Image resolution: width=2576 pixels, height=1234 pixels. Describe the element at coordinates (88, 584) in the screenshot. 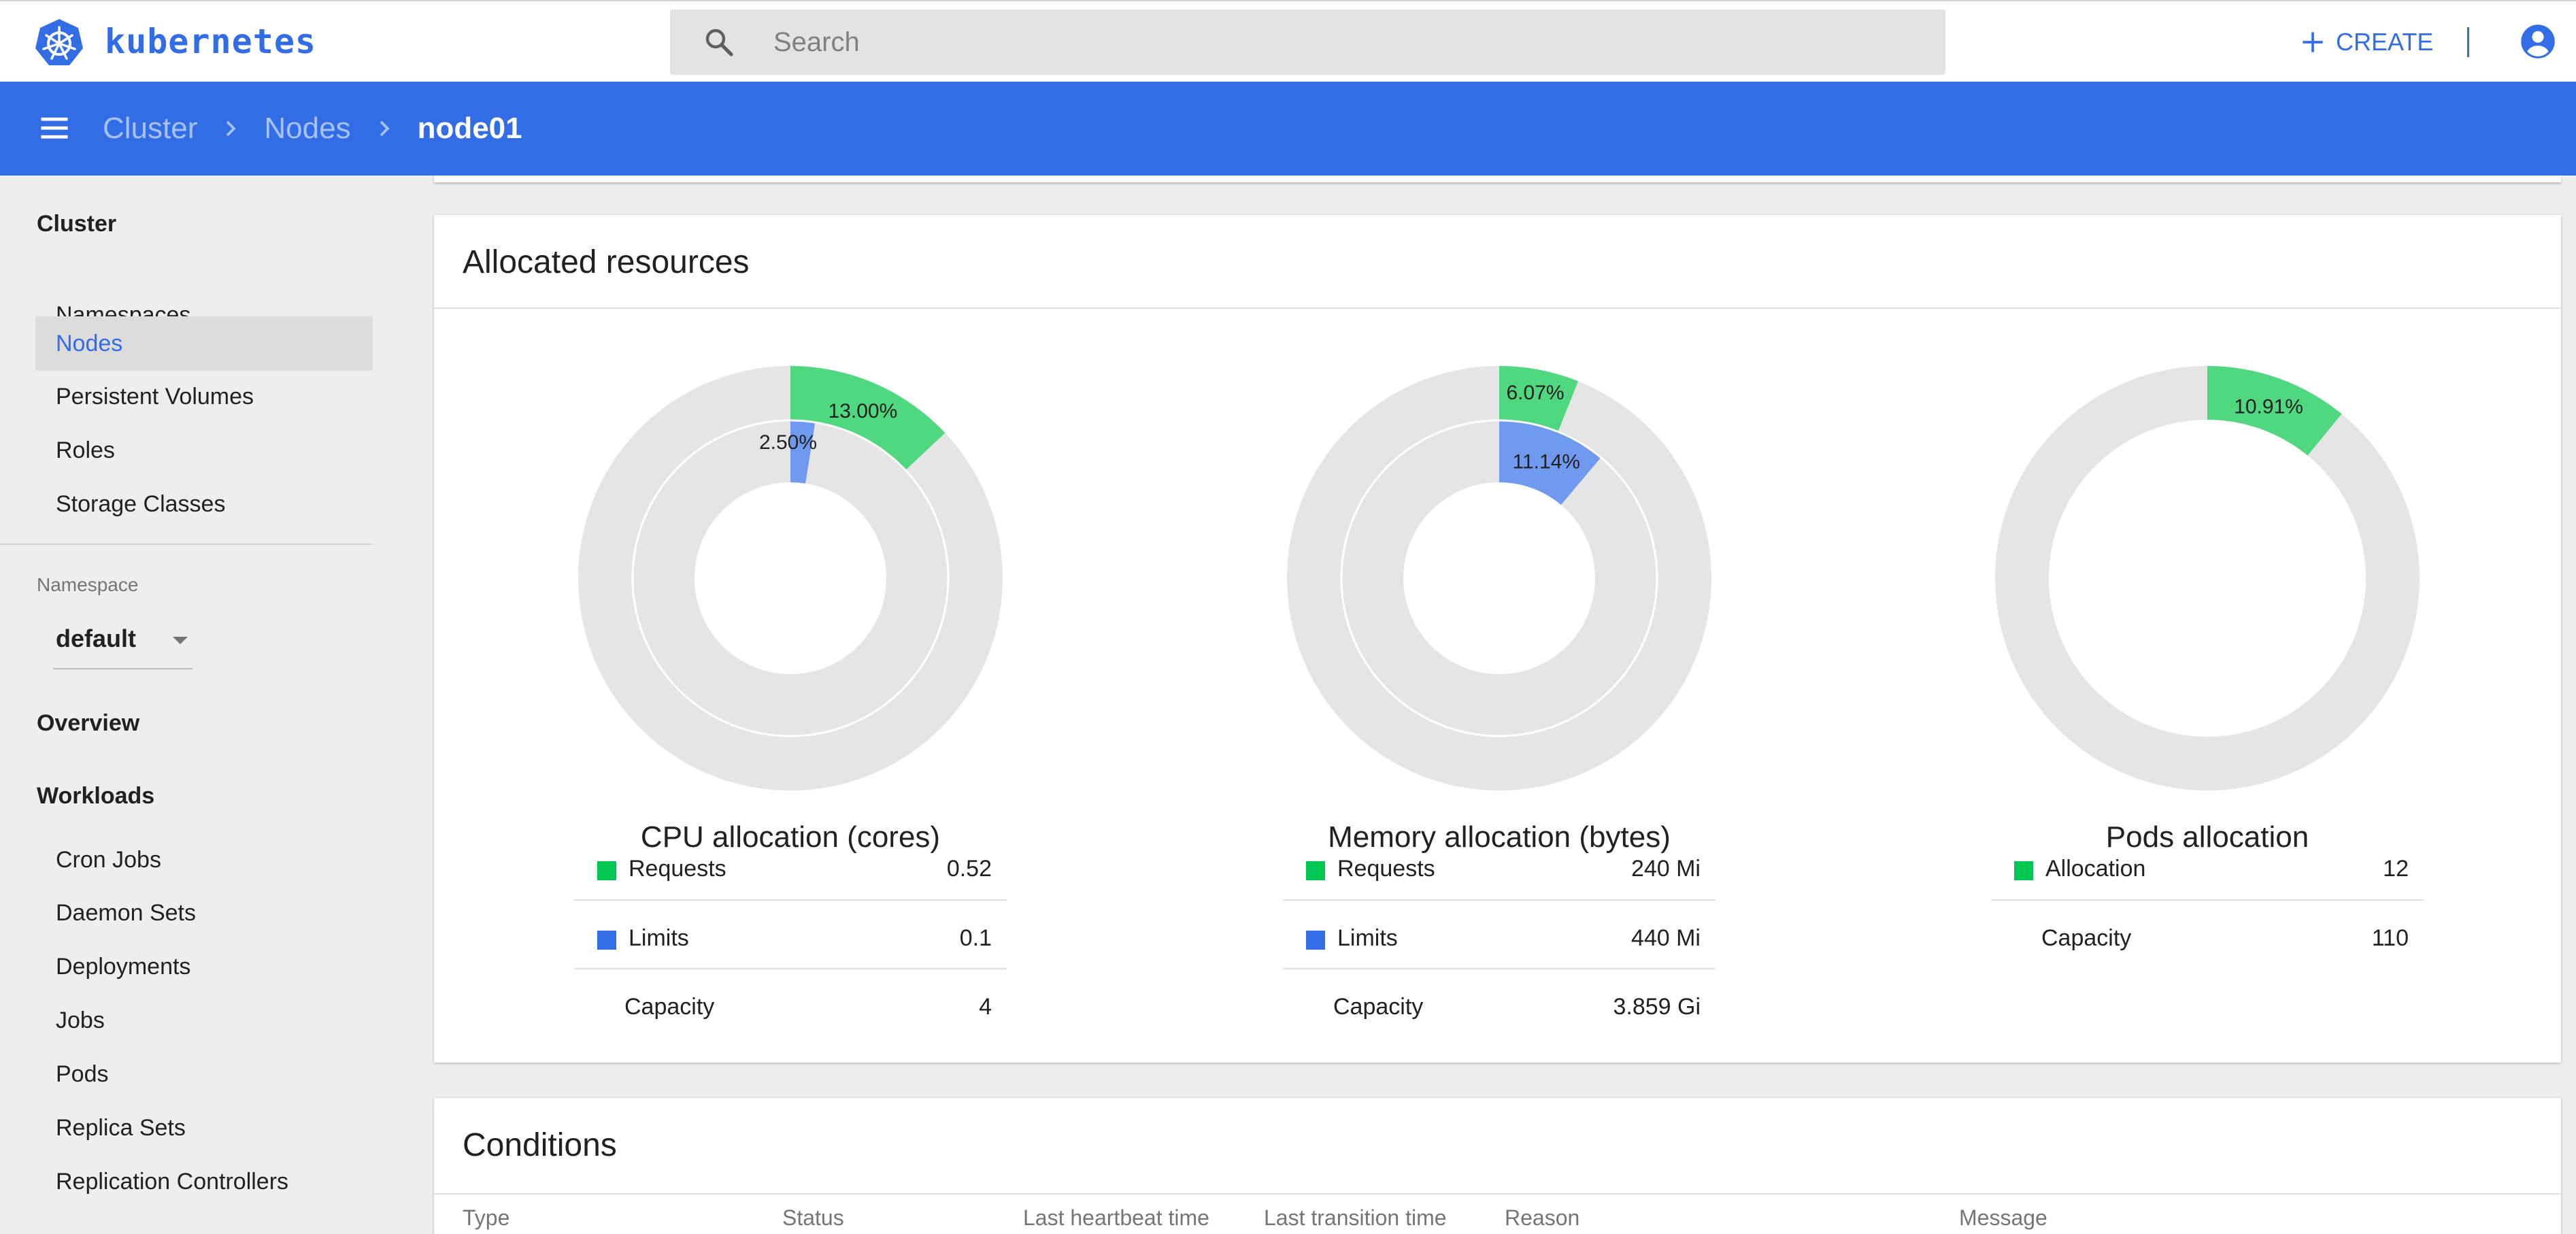

I see `namespace-label: Namespace` at that location.